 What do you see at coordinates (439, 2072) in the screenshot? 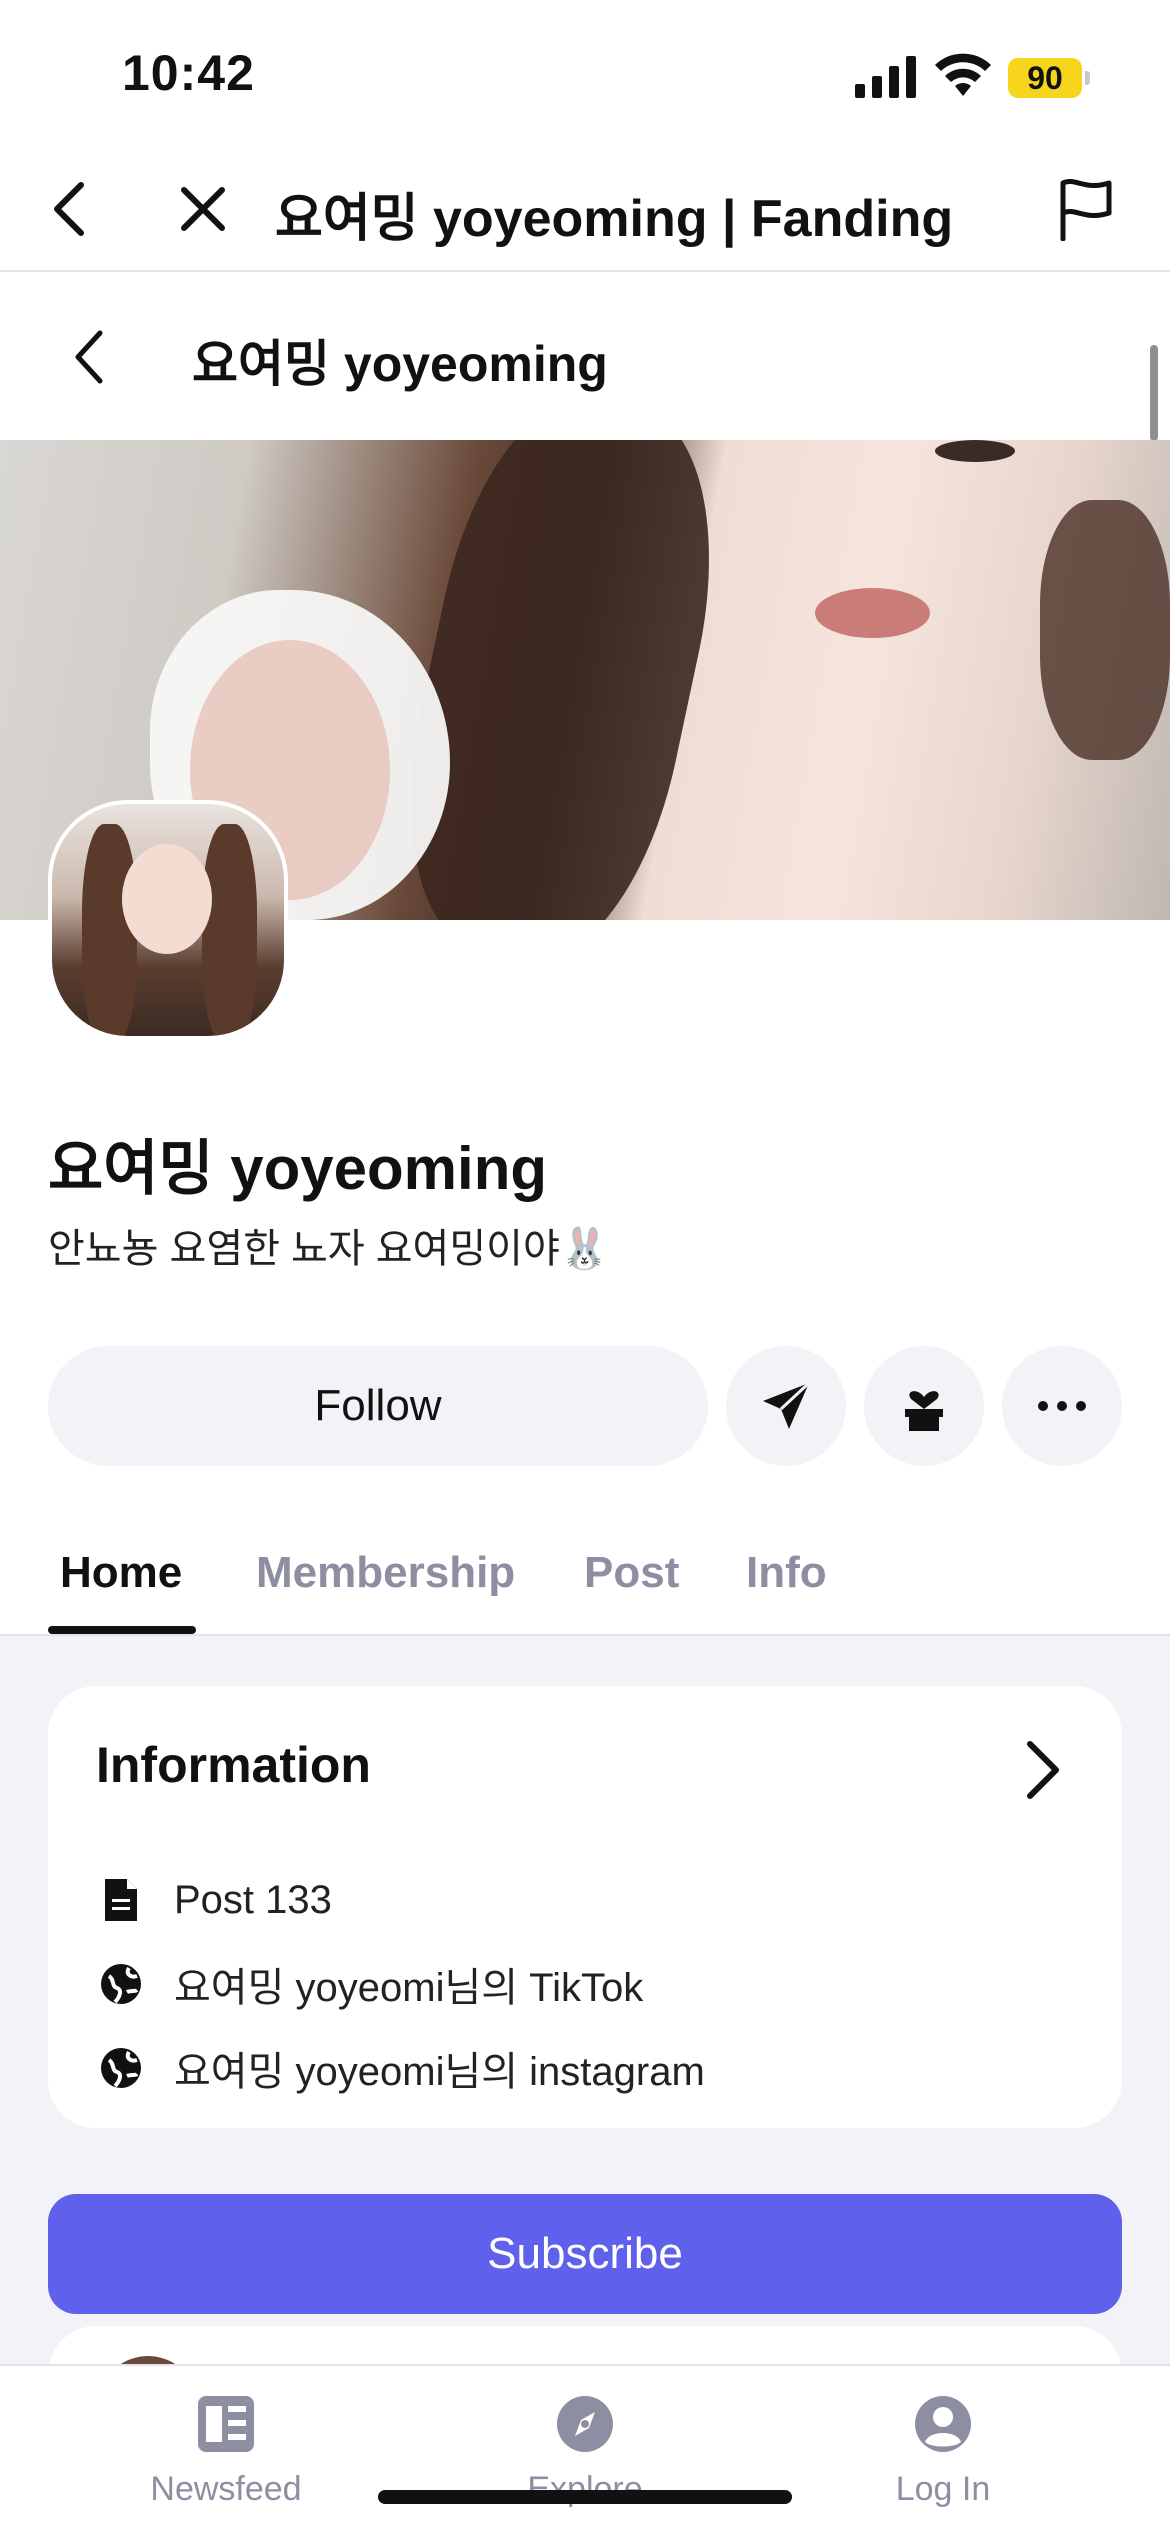
I see `info-row-text: 요여밍 yoyeomi님의 instagram` at bounding box center [439, 2072].